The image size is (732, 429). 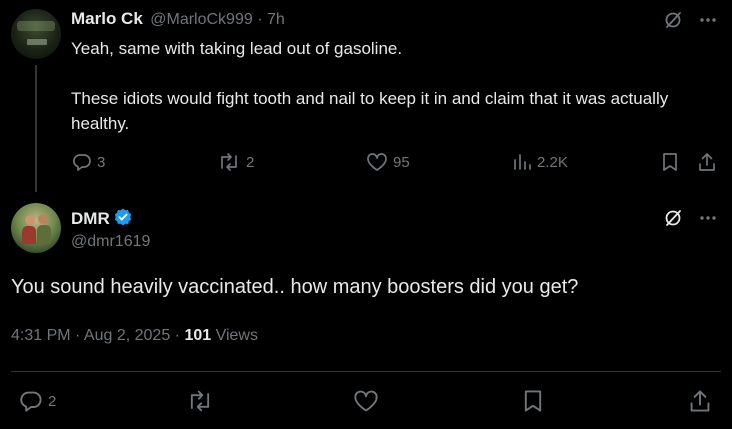 I want to click on divider, so click(x=366, y=371).